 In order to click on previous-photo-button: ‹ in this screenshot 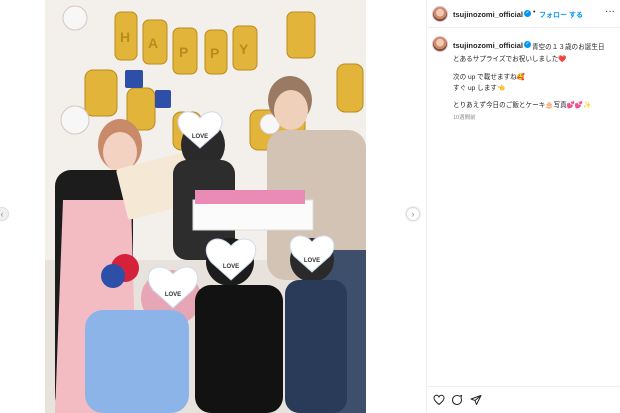, I will do `click(4, 214)`.